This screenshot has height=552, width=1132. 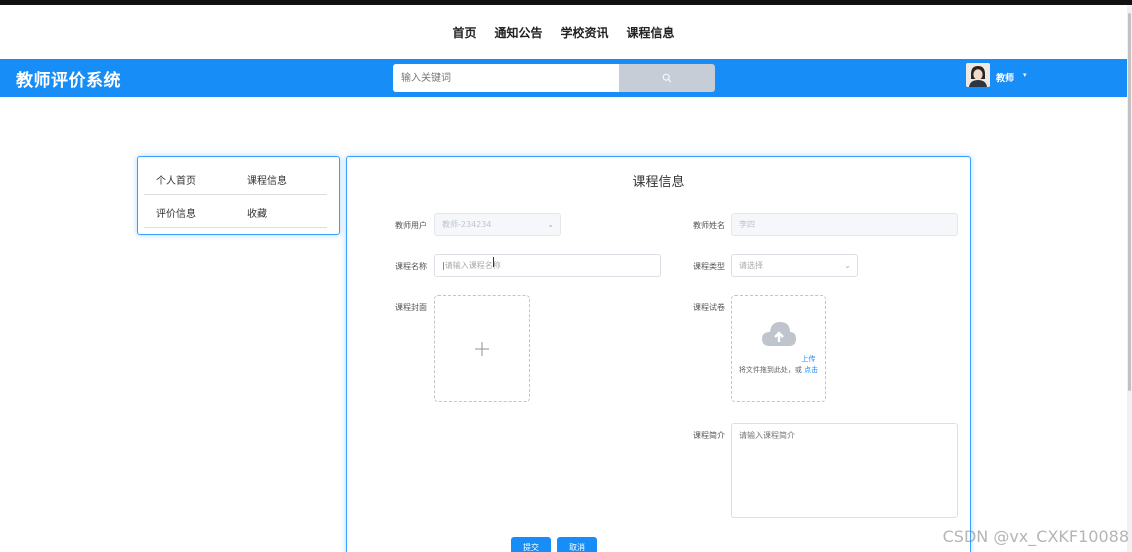 What do you see at coordinates (1035, 536) in the screenshot?
I see `watermark: CSDN @vx_CXKF10088` at bounding box center [1035, 536].